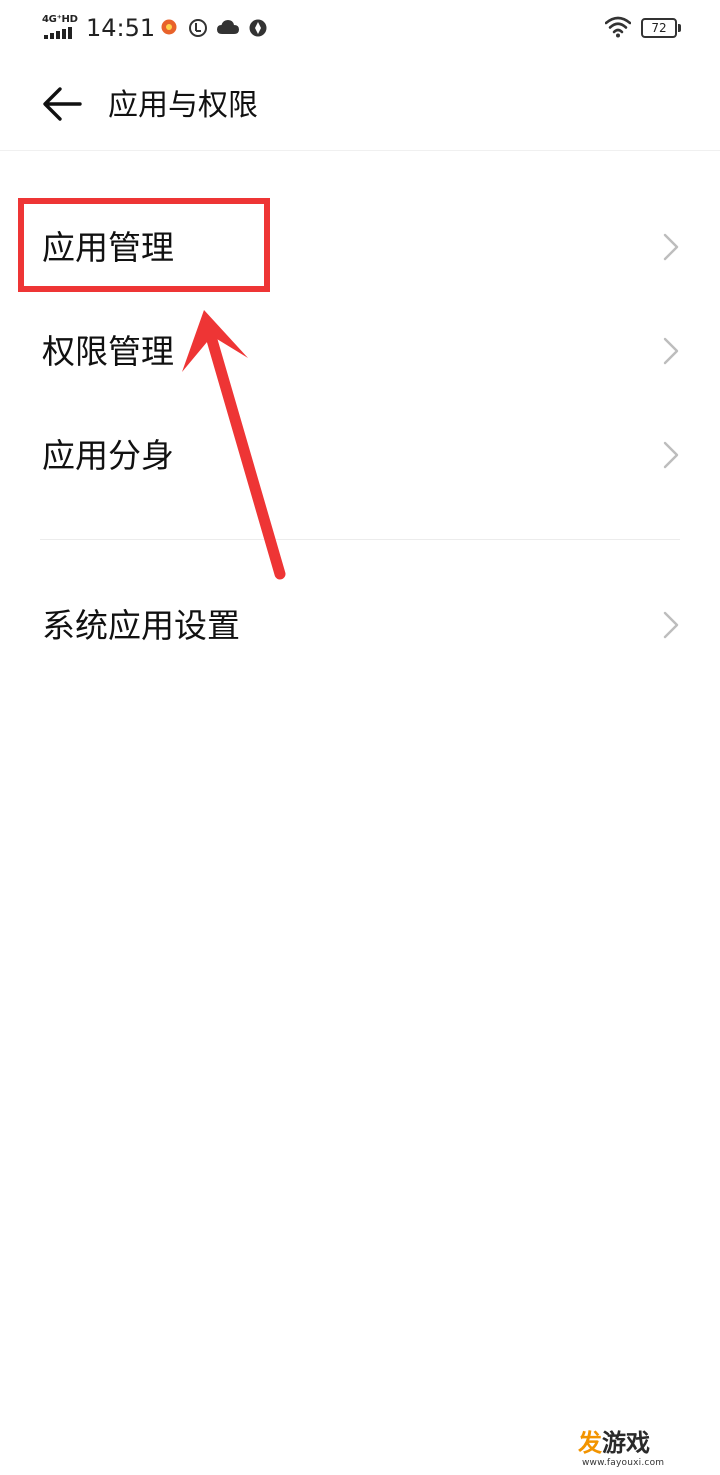 This screenshot has height=1475, width=720. I want to click on list-item-app-clone: 应用分身, so click(360, 456).